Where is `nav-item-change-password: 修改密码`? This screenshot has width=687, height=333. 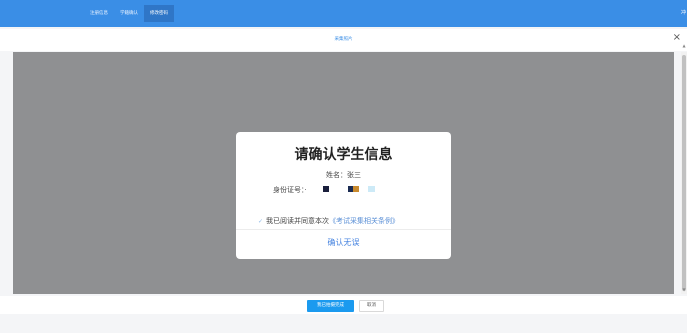 nav-item-change-password: 修改密码 is located at coordinates (159, 13).